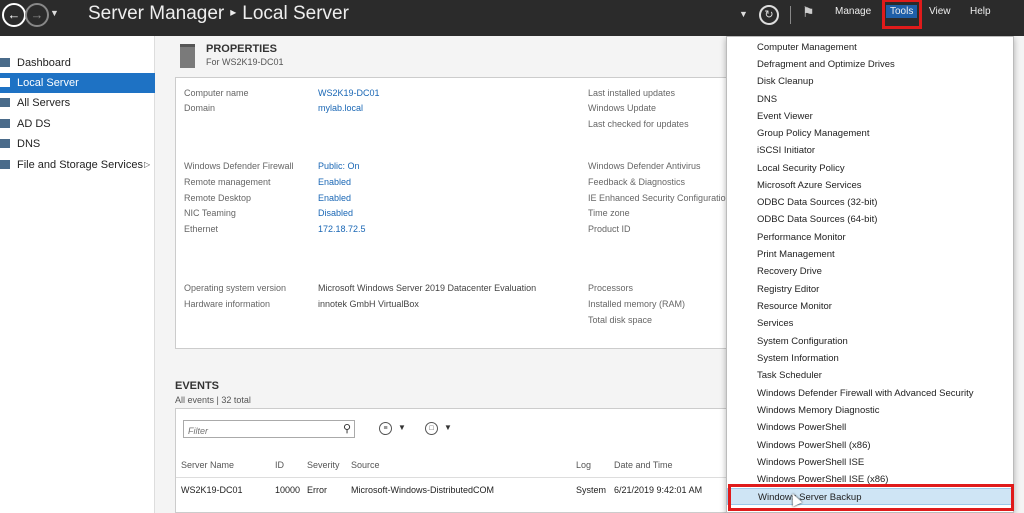 The image size is (1024, 513). Describe the element at coordinates (227, 182) in the screenshot. I see `prop-label: Remote management` at that location.